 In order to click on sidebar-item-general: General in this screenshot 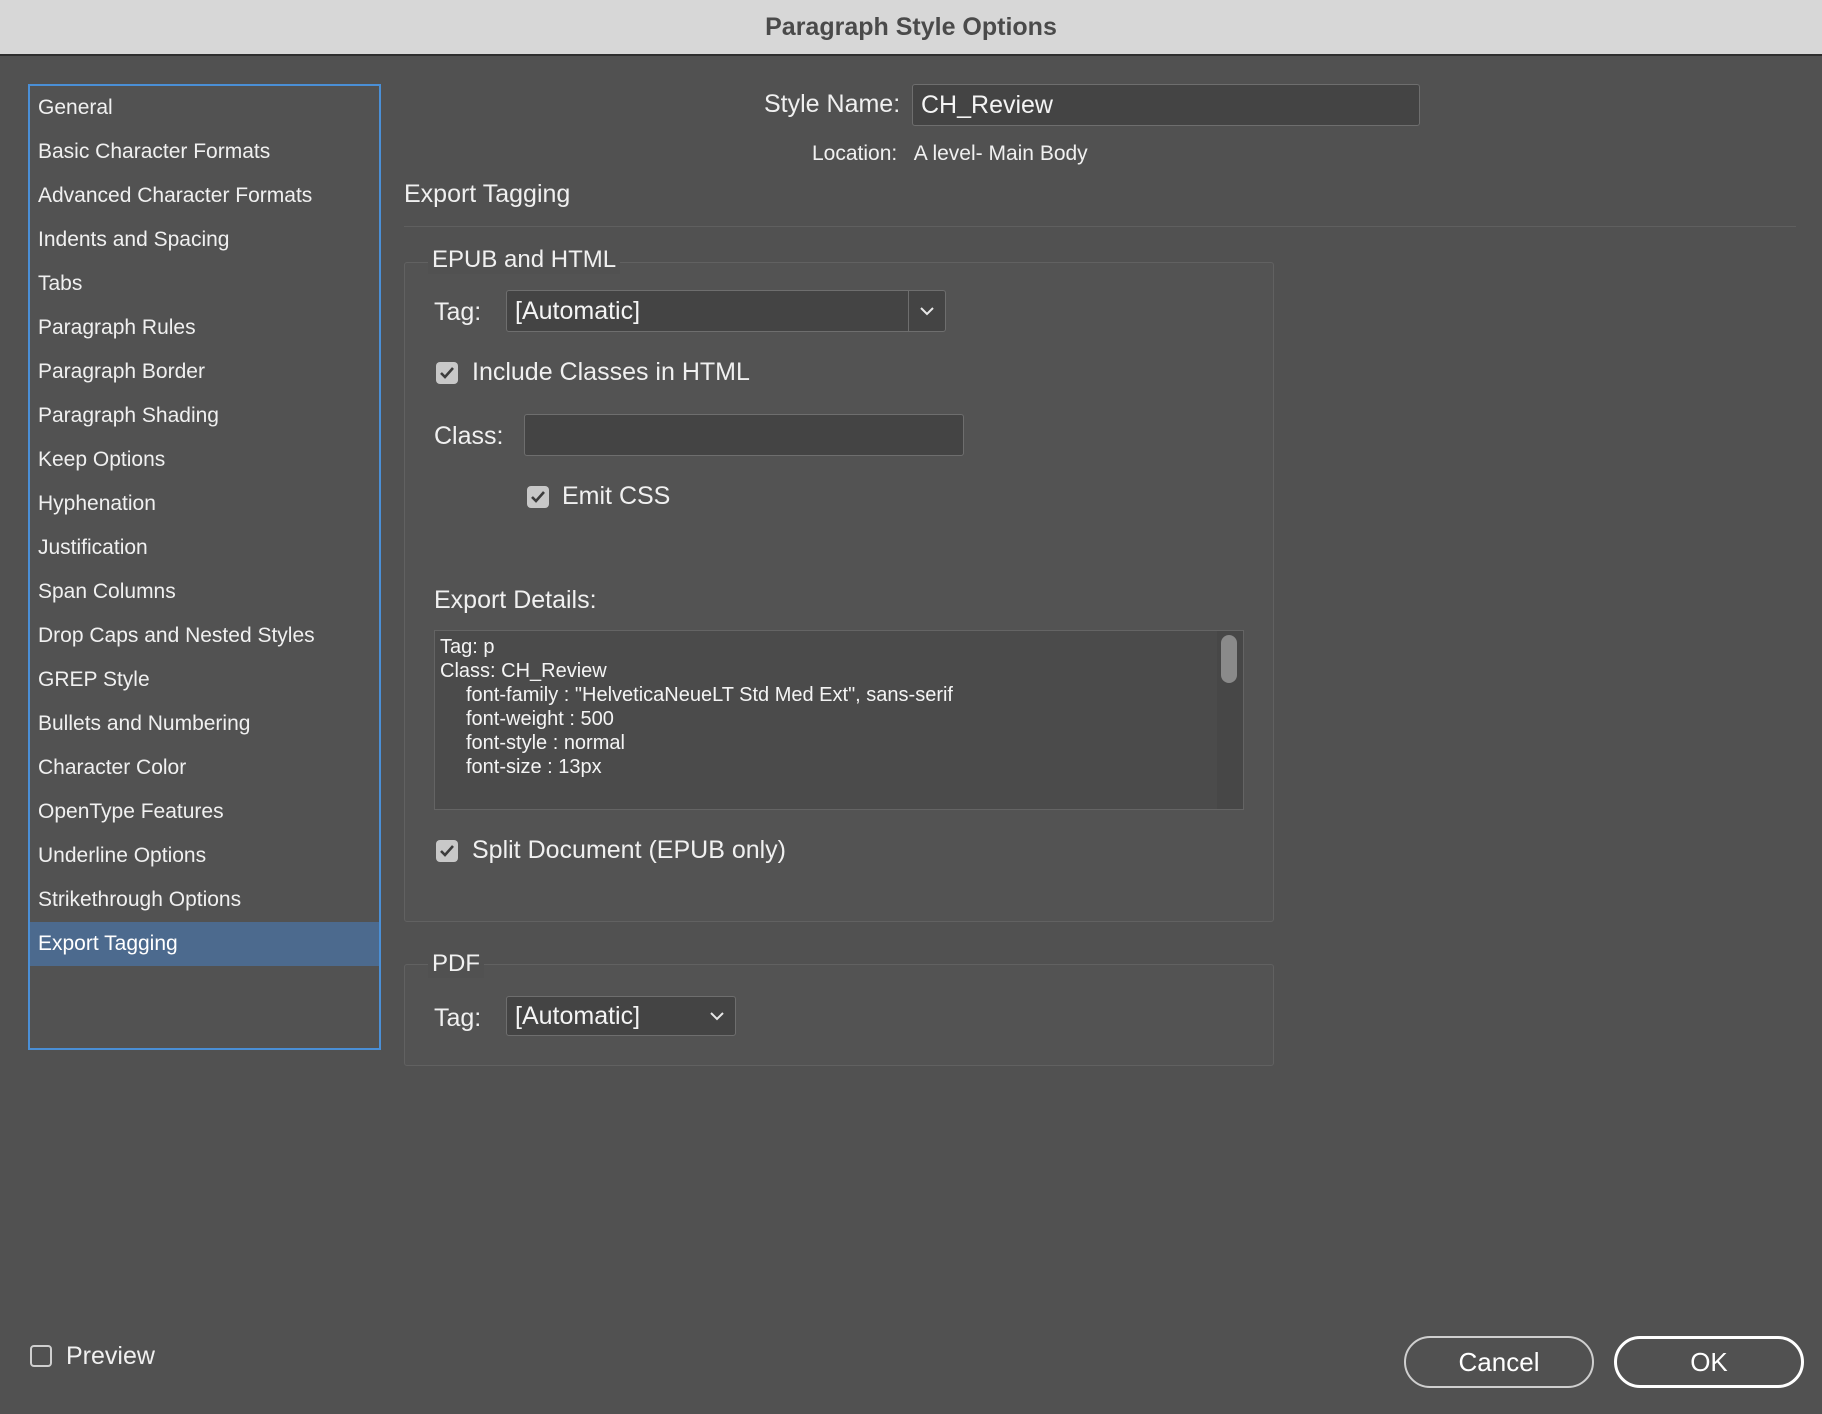, I will do `click(204, 108)`.